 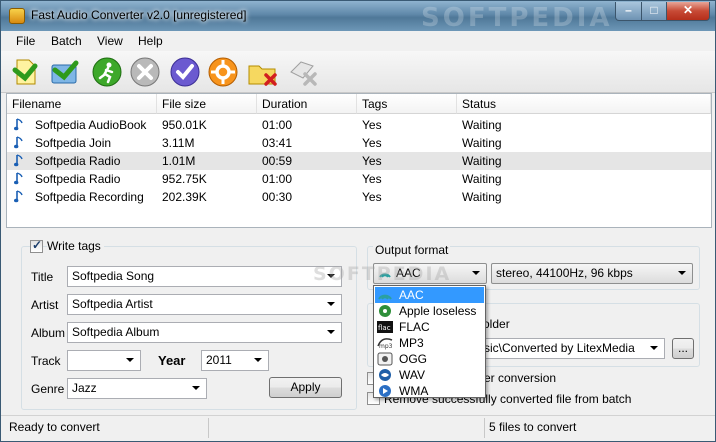 What do you see at coordinates (73, 143) in the screenshot?
I see `filename-cell: Softpedia Join` at bounding box center [73, 143].